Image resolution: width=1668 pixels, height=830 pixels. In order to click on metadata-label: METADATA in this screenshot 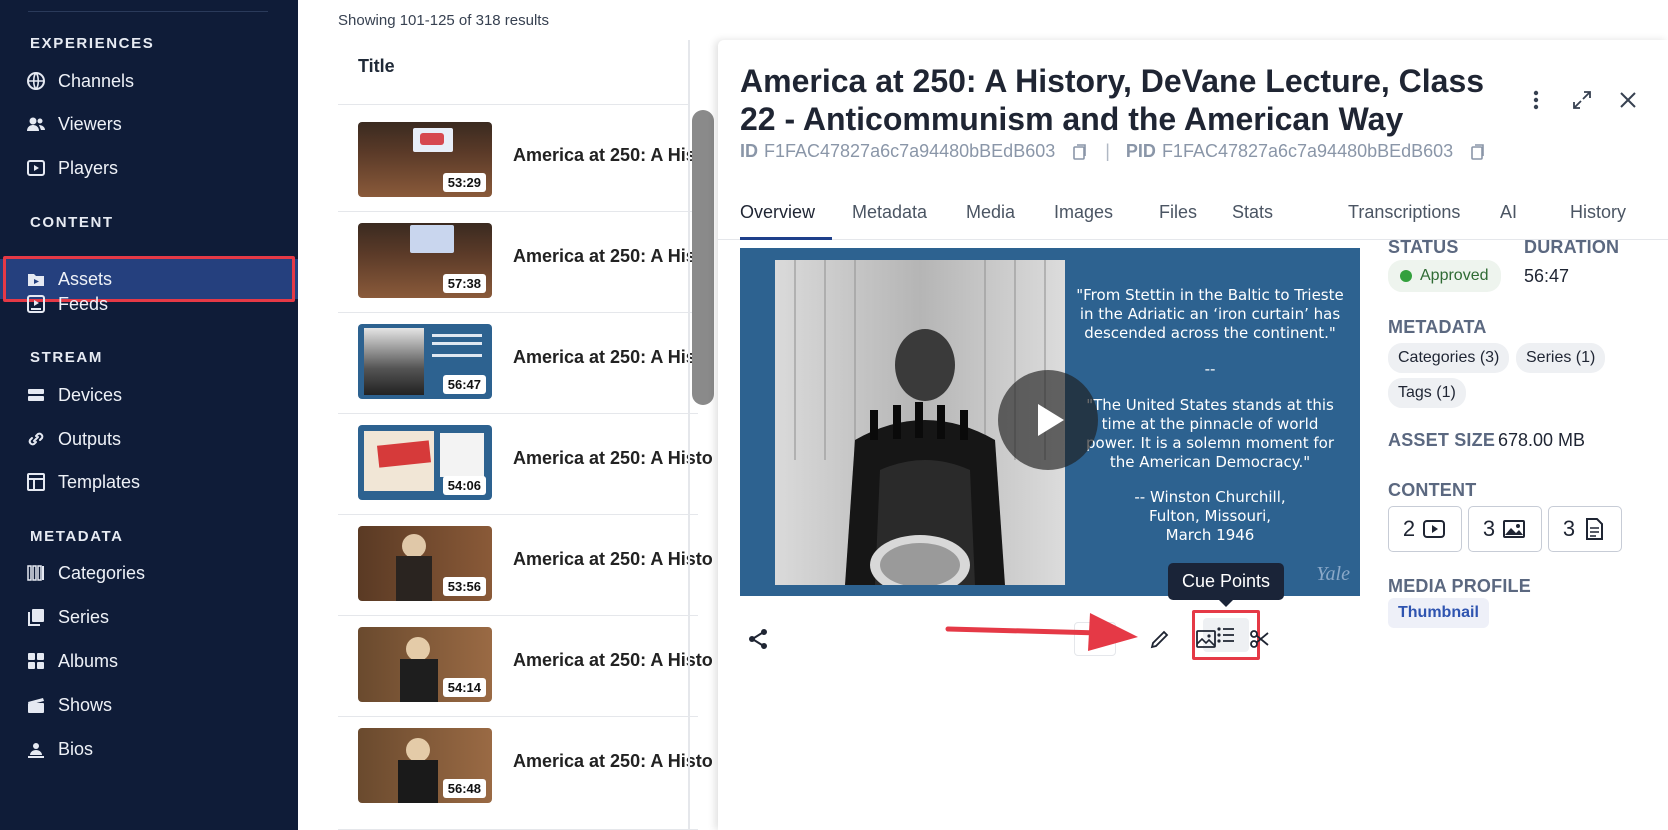, I will do `click(1437, 327)`.